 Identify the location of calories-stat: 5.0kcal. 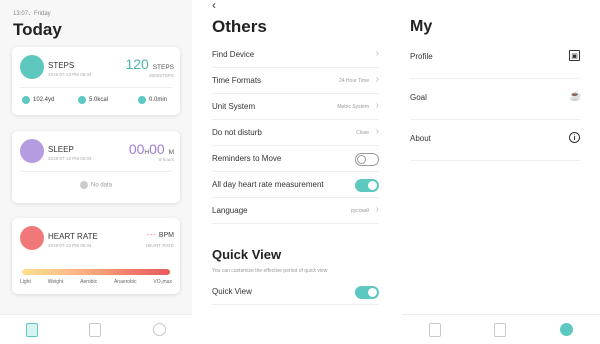
(93, 100).